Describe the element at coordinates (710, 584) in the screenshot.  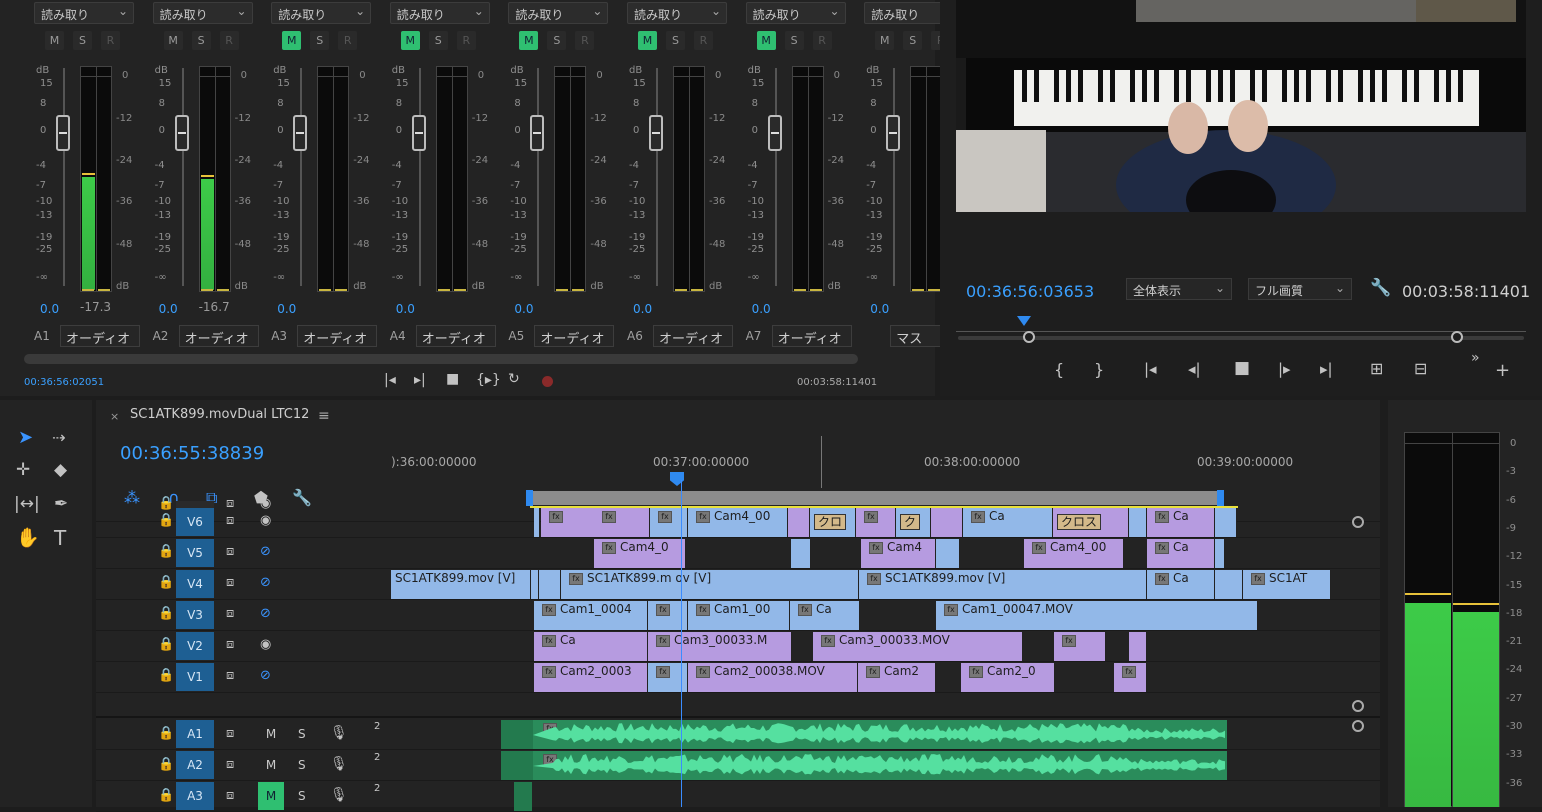
I see `video-clip: fx SC1ATK899.m ov [V]` at that location.